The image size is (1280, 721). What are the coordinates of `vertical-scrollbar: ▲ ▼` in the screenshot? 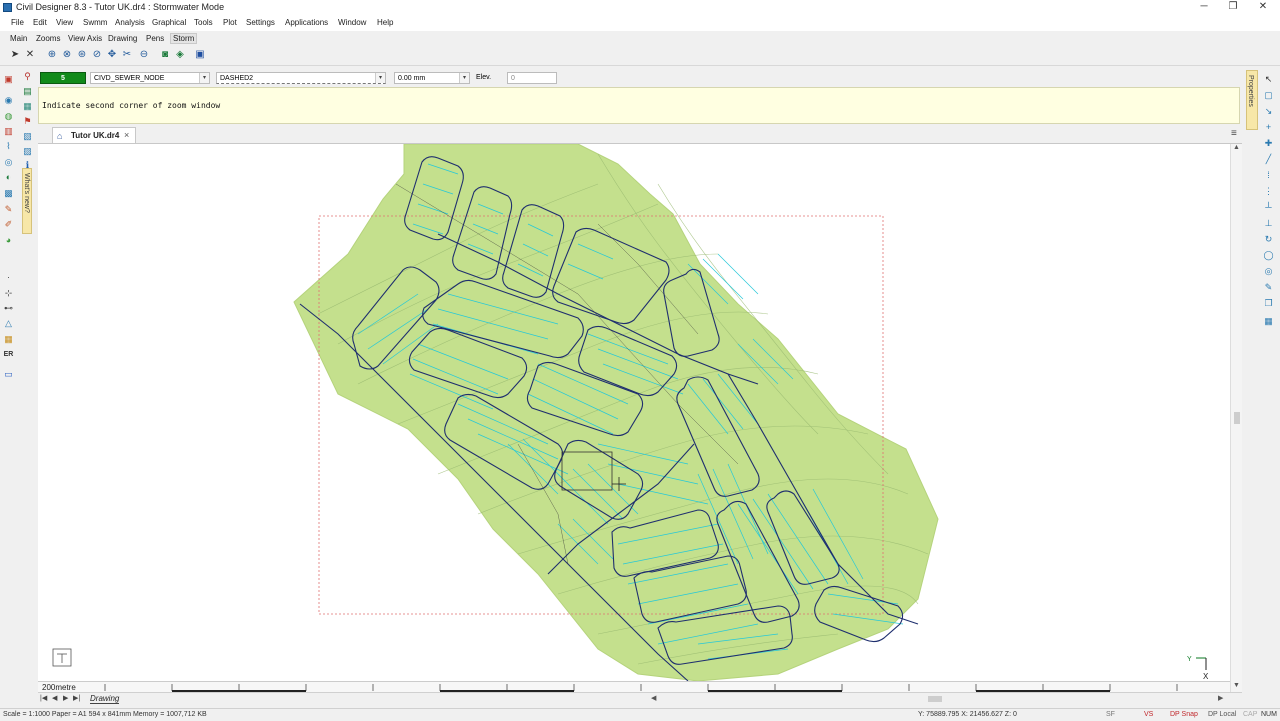 It's located at (1236, 418).